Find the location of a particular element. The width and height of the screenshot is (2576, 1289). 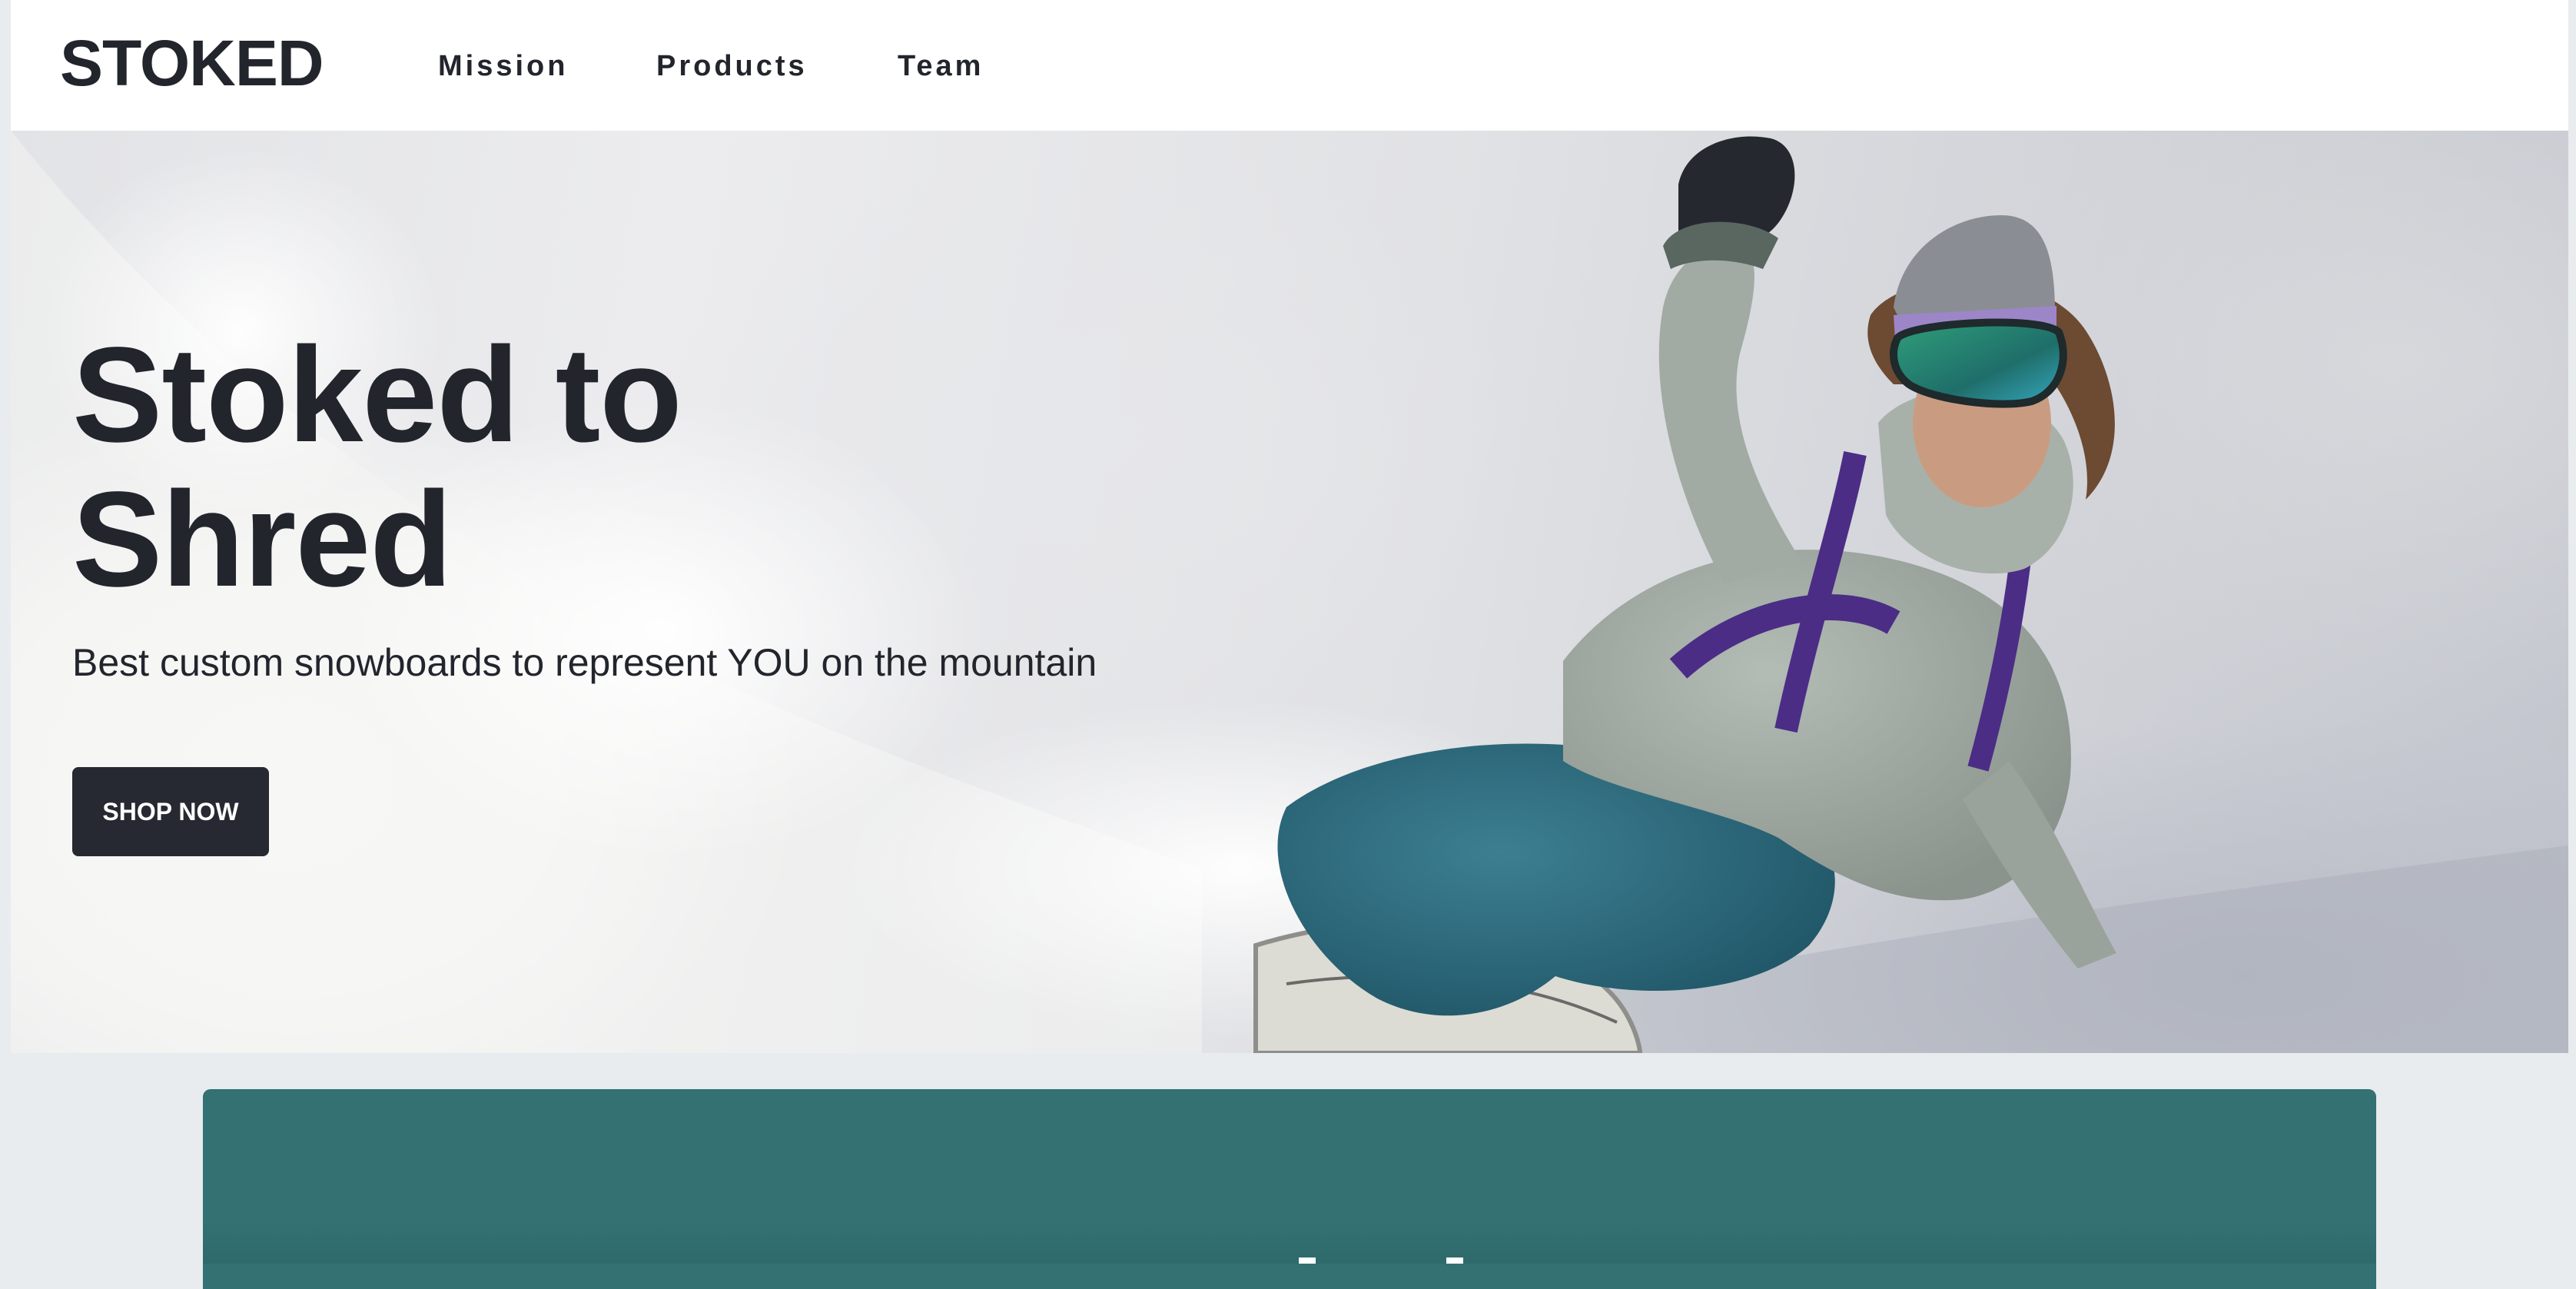

shop-now-button: SHOP NOW is located at coordinates (170, 811).